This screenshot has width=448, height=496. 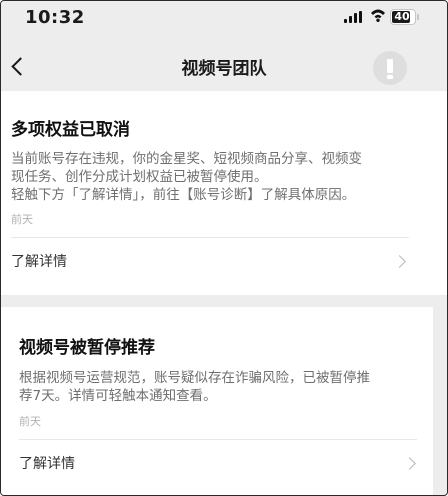 I want to click on battery-icon: 40, so click(x=404, y=17).